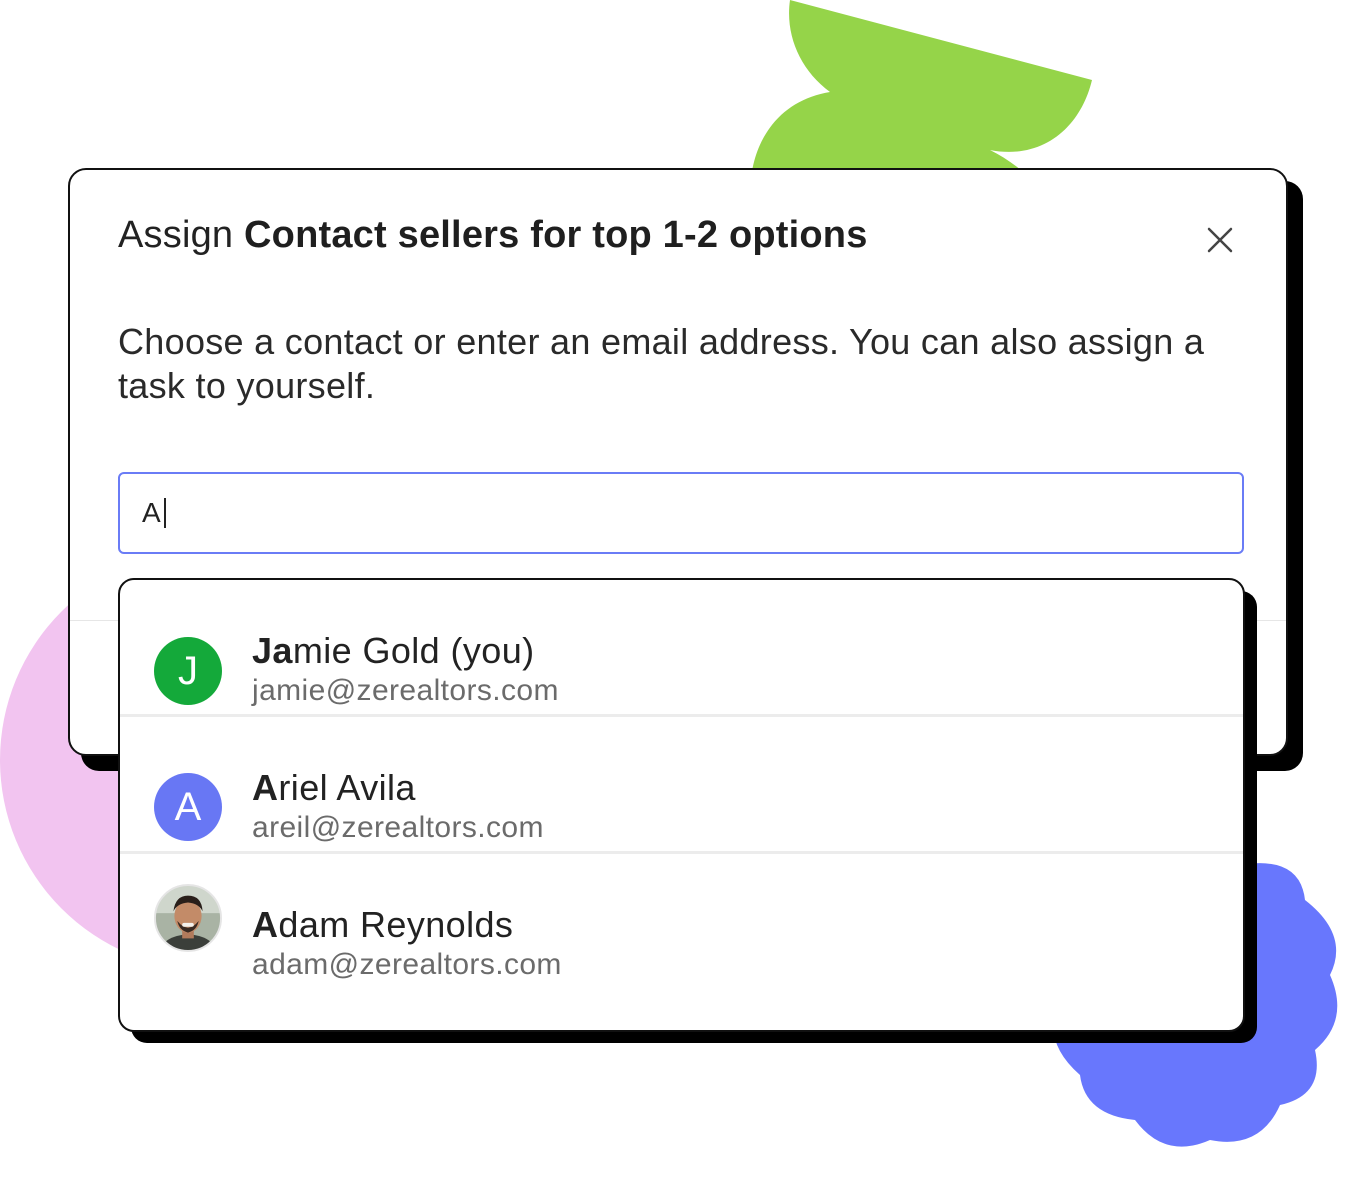 Image resolution: width=1360 pixels, height=1200 pixels. I want to click on avatar-initial: J, so click(188, 670).